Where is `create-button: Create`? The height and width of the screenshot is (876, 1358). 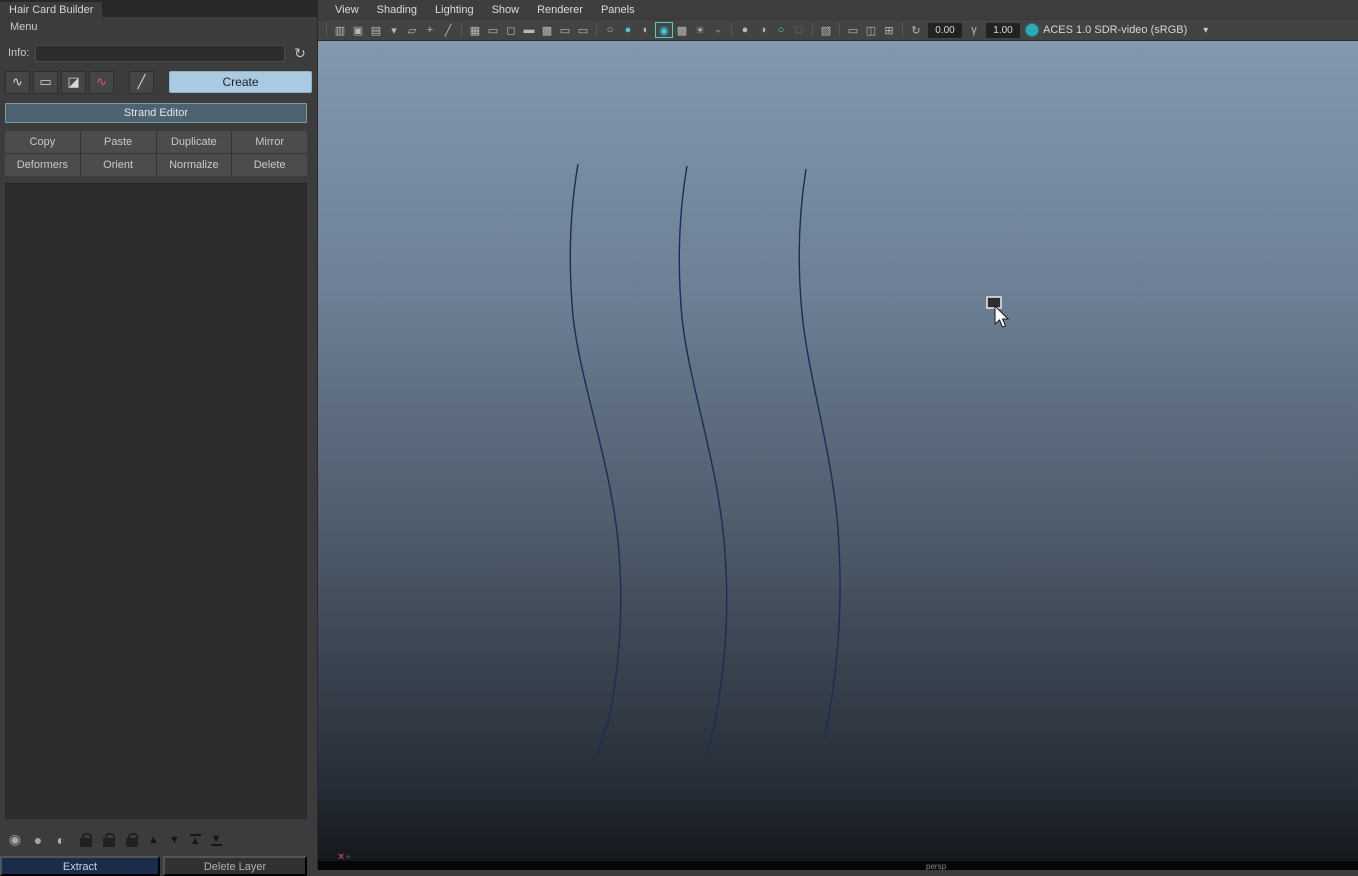 create-button: Create is located at coordinates (240, 82).